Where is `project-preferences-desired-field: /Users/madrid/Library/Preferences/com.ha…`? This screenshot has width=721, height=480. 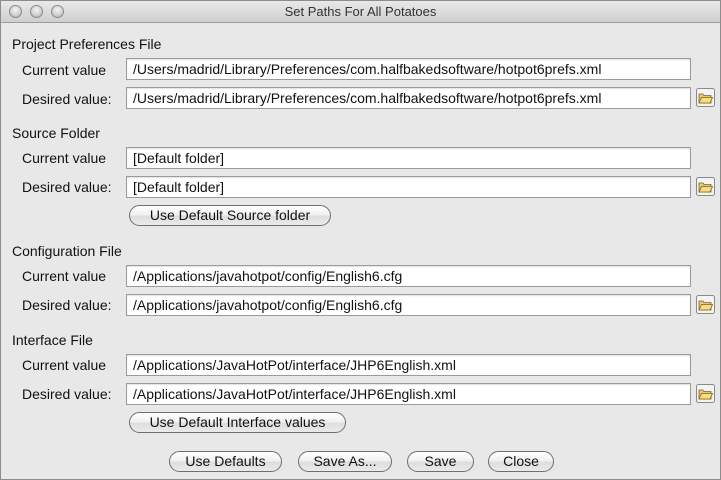
project-preferences-desired-field: /Users/madrid/Library/Preferences/com.ha… is located at coordinates (408, 98).